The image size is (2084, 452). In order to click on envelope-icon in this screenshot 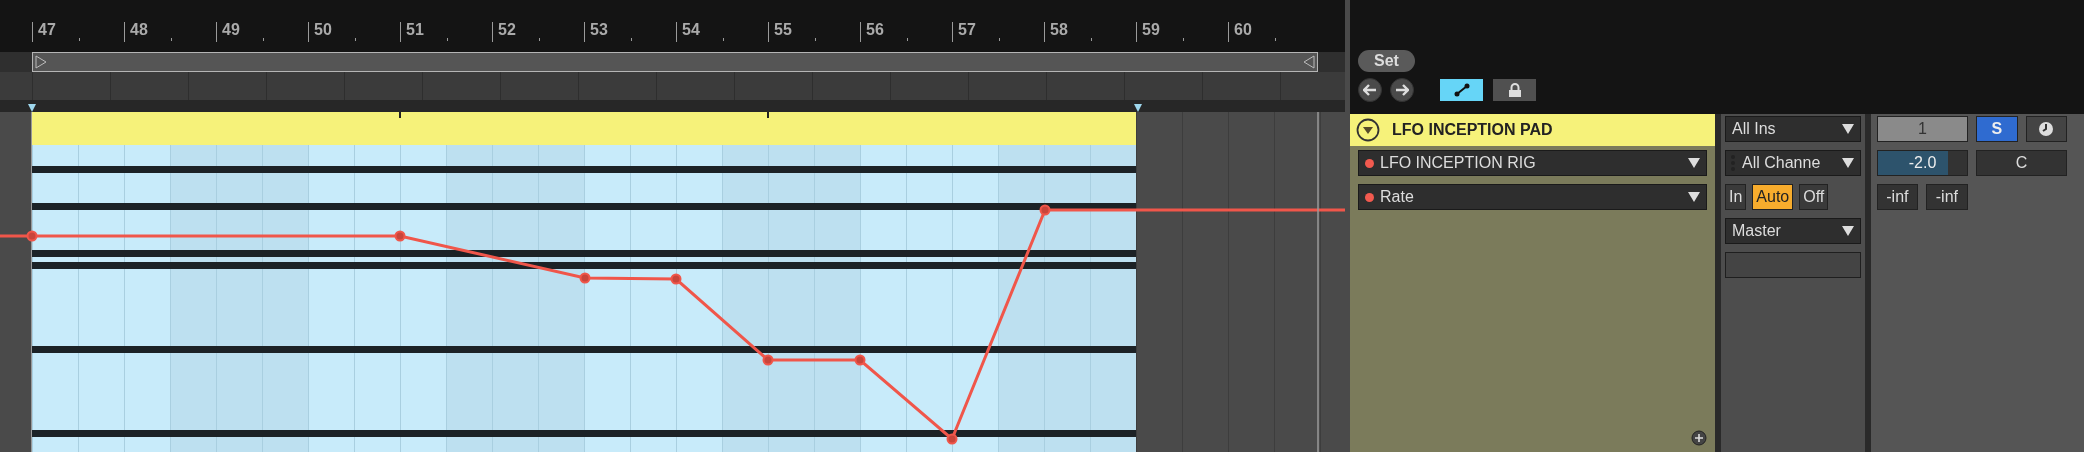, I will do `click(1461, 90)`.